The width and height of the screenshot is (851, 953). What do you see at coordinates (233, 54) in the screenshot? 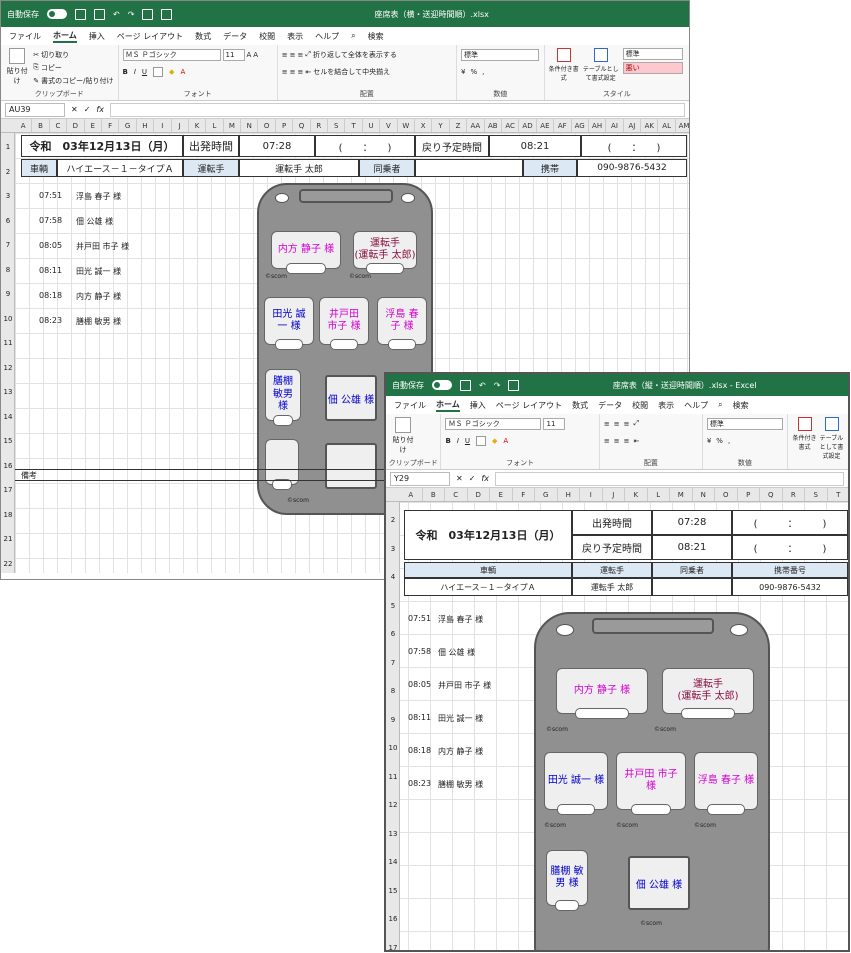
I see `font-size-select: 11` at bounding box center [233, 54].